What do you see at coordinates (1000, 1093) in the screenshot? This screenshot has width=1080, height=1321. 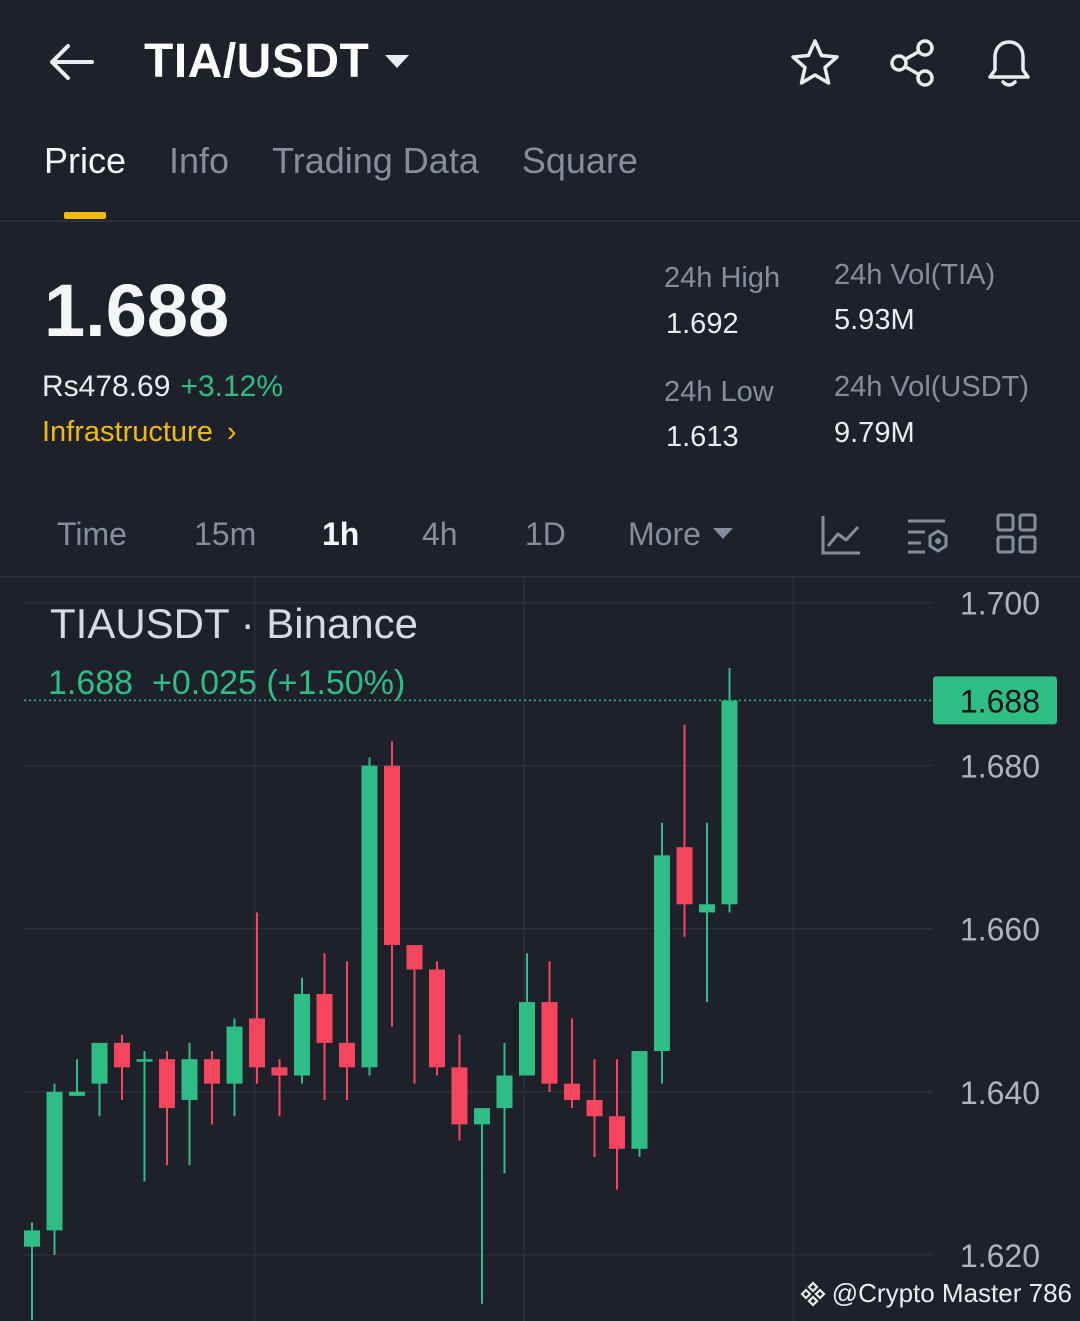 I see `y-tick-label: 1.640` at bounding box center [1000, 1093].